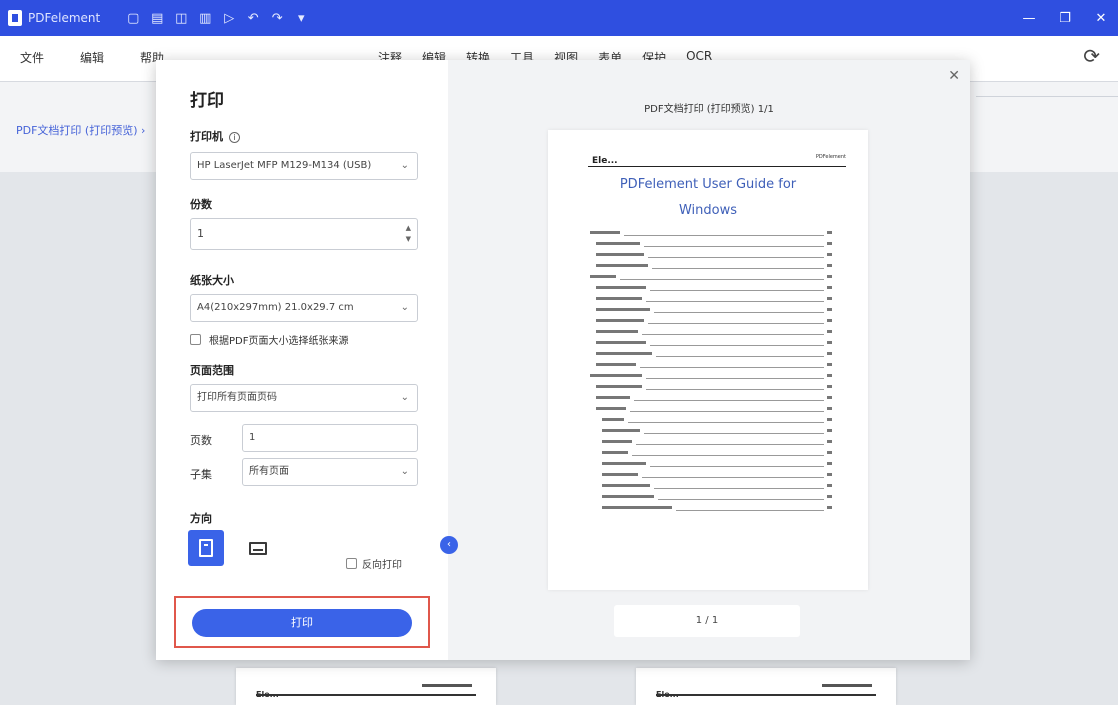 The height and width of the screenshot is (705, 1118). I want to click on printer-label-text: 打印机, so click(206, 136).